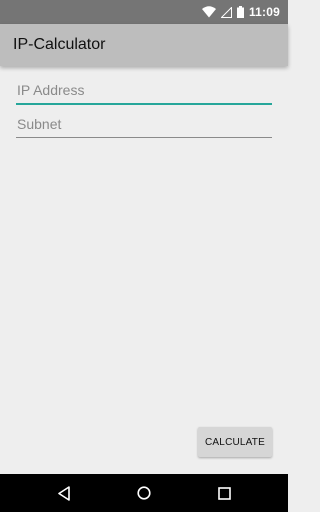  I want to click on subnet-underline, so click(144, 137).